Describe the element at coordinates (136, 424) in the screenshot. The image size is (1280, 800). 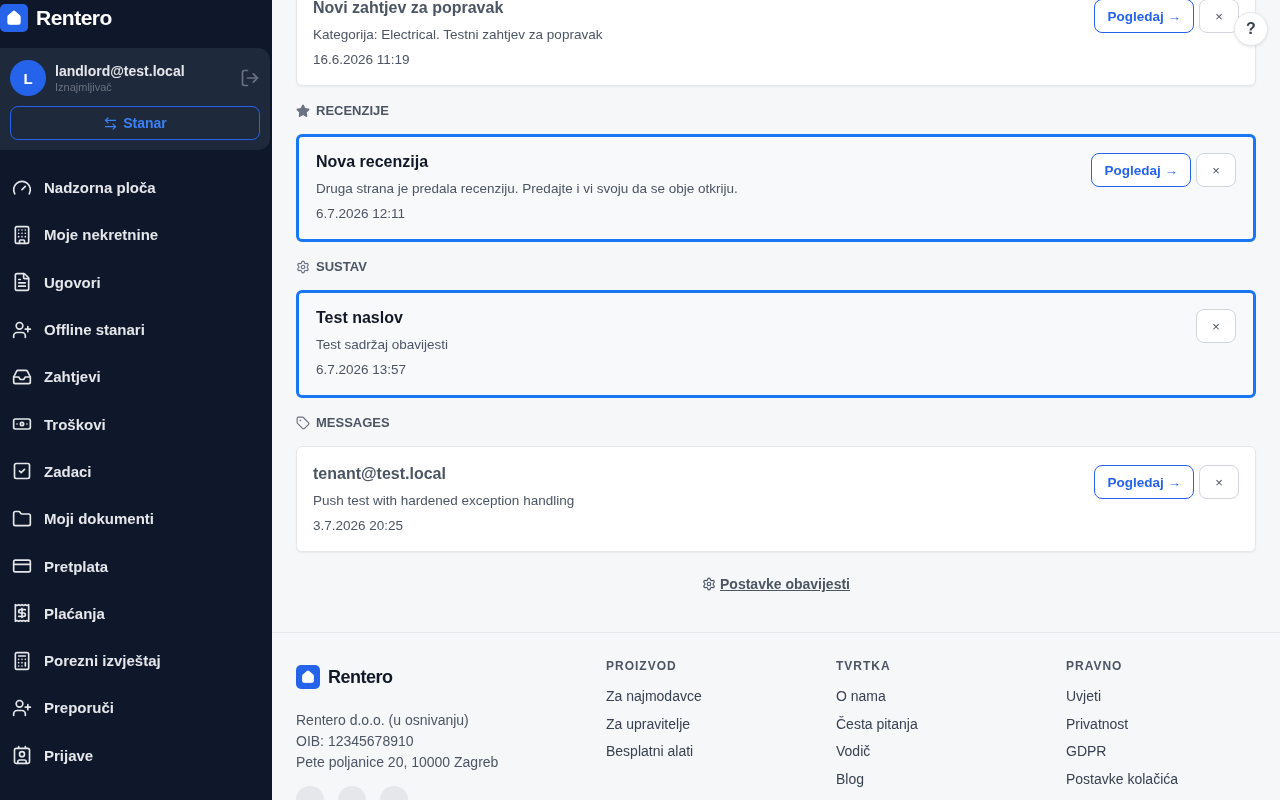
I see `nav-item: Troškovi` at that location.